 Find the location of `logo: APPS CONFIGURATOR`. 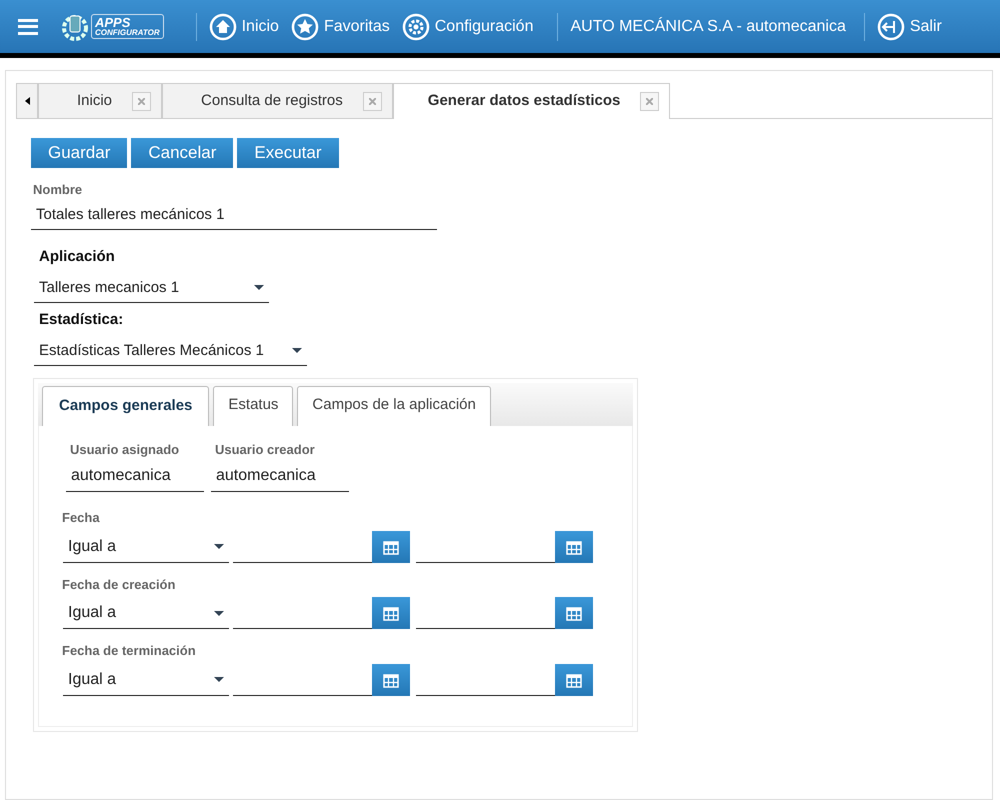

logo: APPS CONFIGURATOR is located at coordinates (127, 26).